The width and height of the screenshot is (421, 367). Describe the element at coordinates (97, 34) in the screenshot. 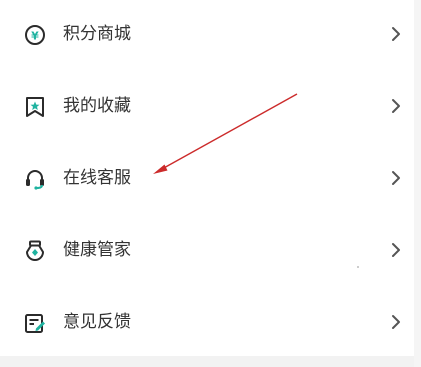

I see `menu-item-label: 积分商城` at that location.